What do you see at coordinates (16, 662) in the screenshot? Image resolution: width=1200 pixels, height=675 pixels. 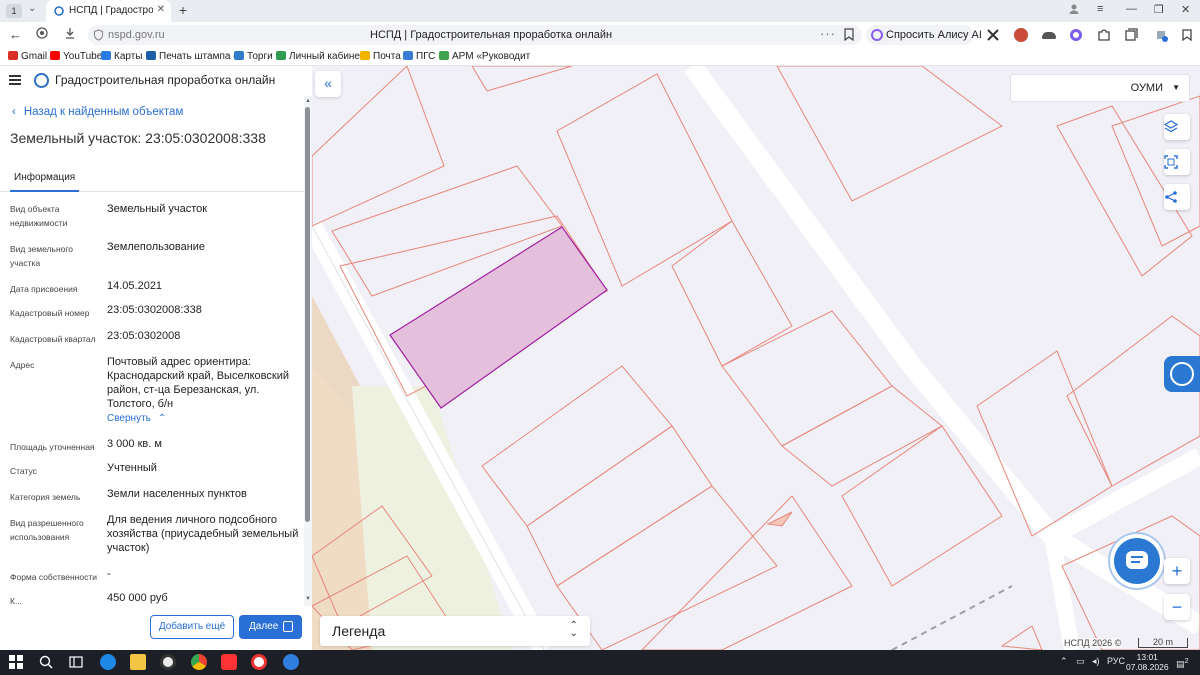 I see `windows-start-icon` at bounding box center [16, 662].